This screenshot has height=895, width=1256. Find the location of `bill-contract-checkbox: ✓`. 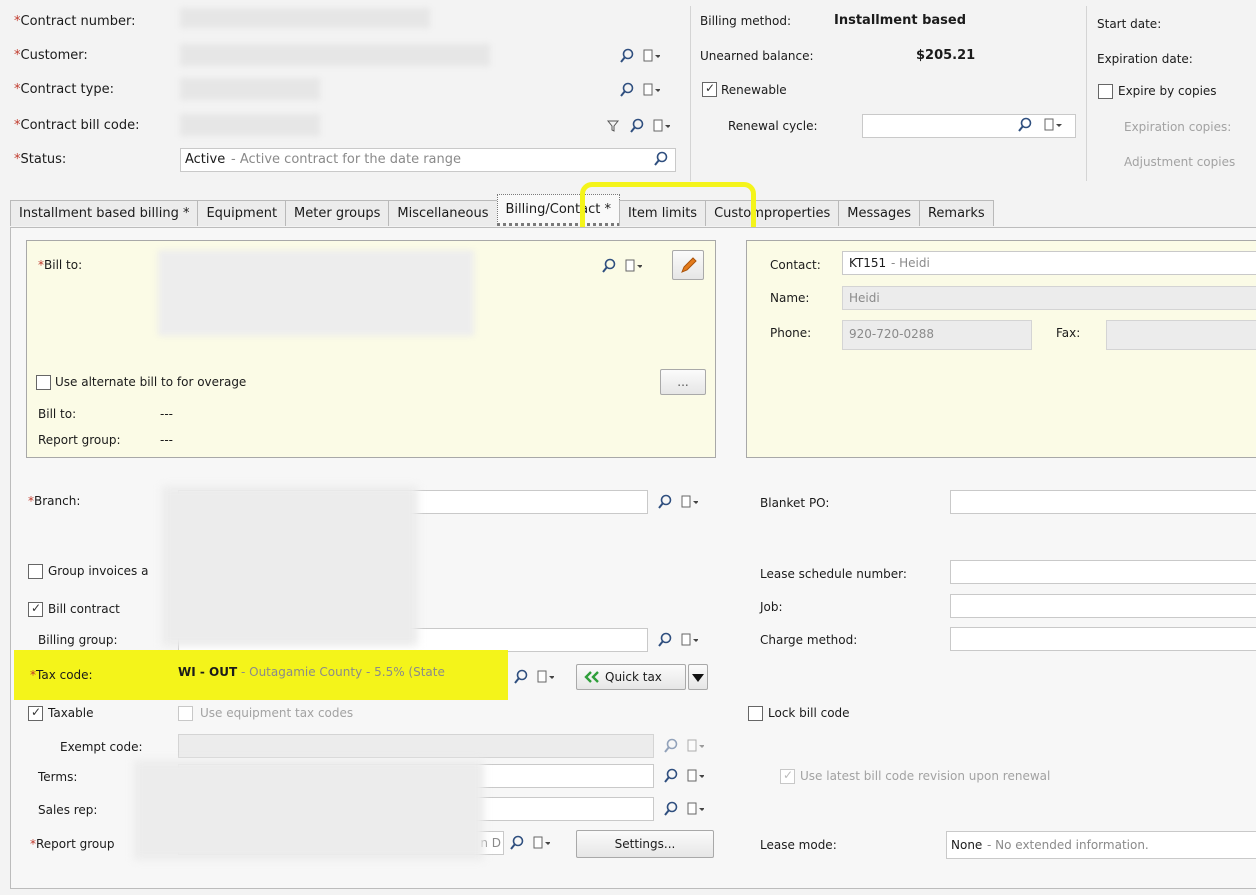

bill-contract-checkbox: ✓ is located at coordinates (35, 609).